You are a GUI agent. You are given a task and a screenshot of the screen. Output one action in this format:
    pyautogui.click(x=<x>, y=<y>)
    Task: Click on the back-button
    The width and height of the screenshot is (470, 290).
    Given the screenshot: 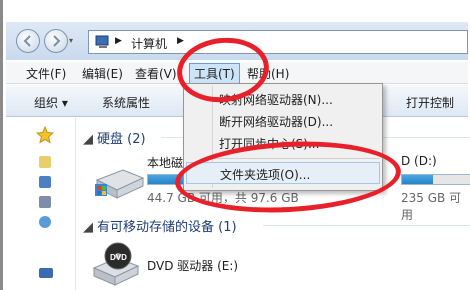 What is the action you would take?
    pyautogui.click(x=28, y=41)
    